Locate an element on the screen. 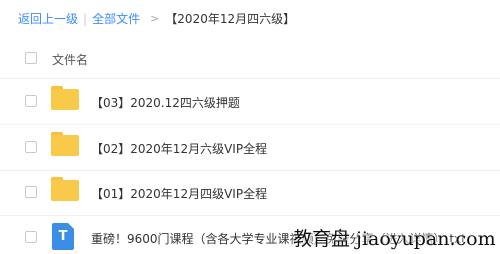 This screenshot has width=500, height=254. all-files-link: 全部文件 is located at coordinates (116, 19).